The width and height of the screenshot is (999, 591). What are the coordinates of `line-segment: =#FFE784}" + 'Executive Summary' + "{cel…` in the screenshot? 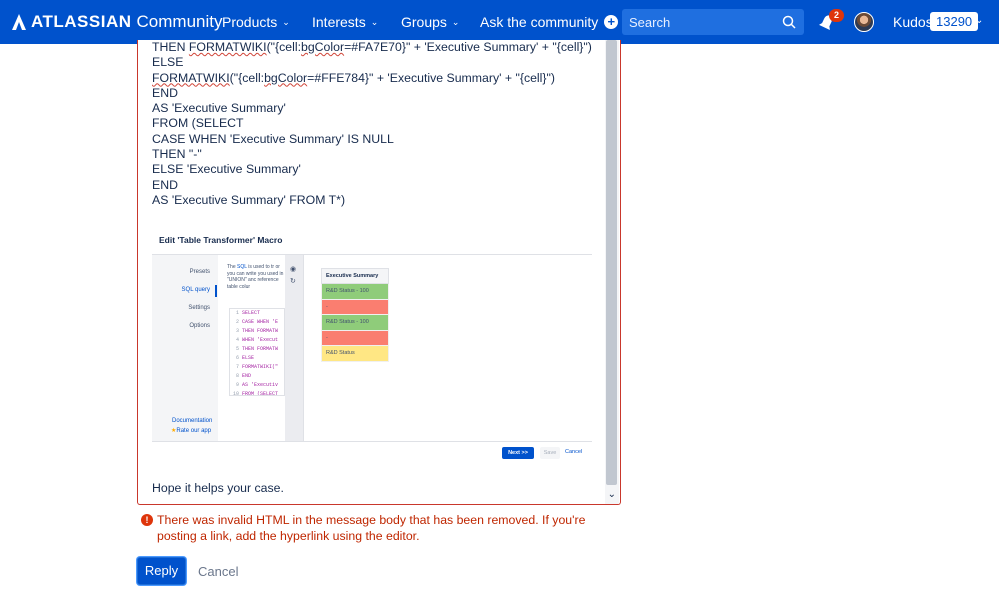 It's located at (431, 77).